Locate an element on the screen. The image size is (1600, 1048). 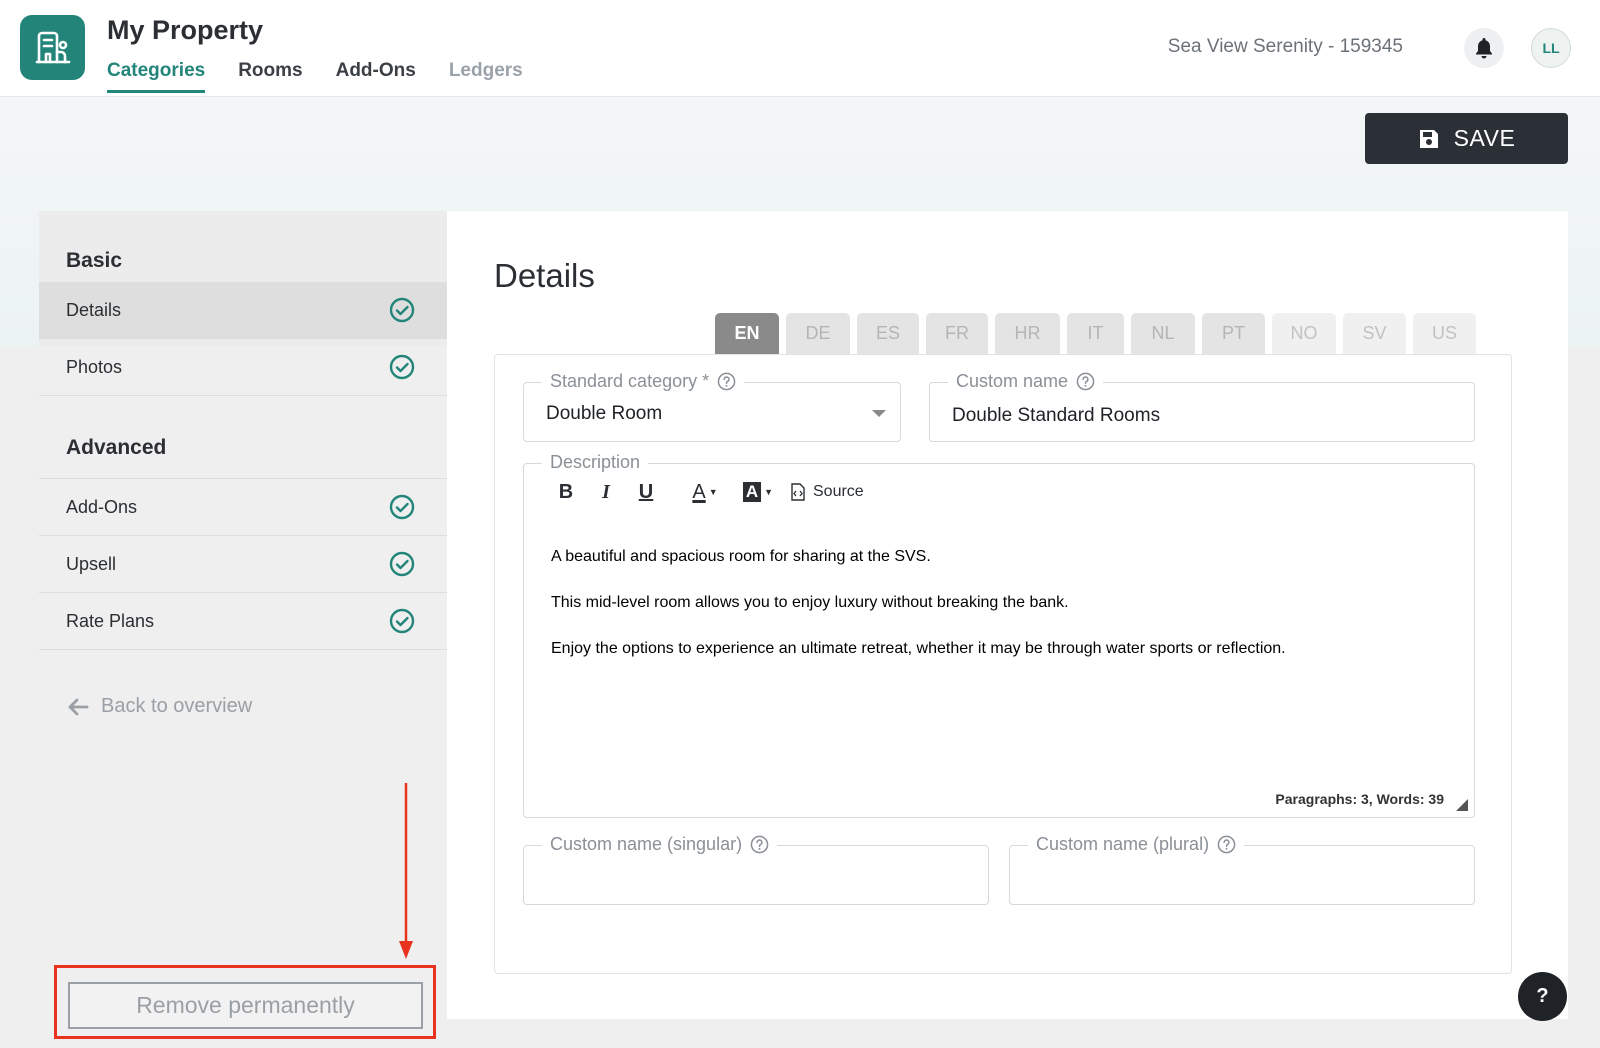
nav-rooms: Rooms is located at coordinates (270, 76).